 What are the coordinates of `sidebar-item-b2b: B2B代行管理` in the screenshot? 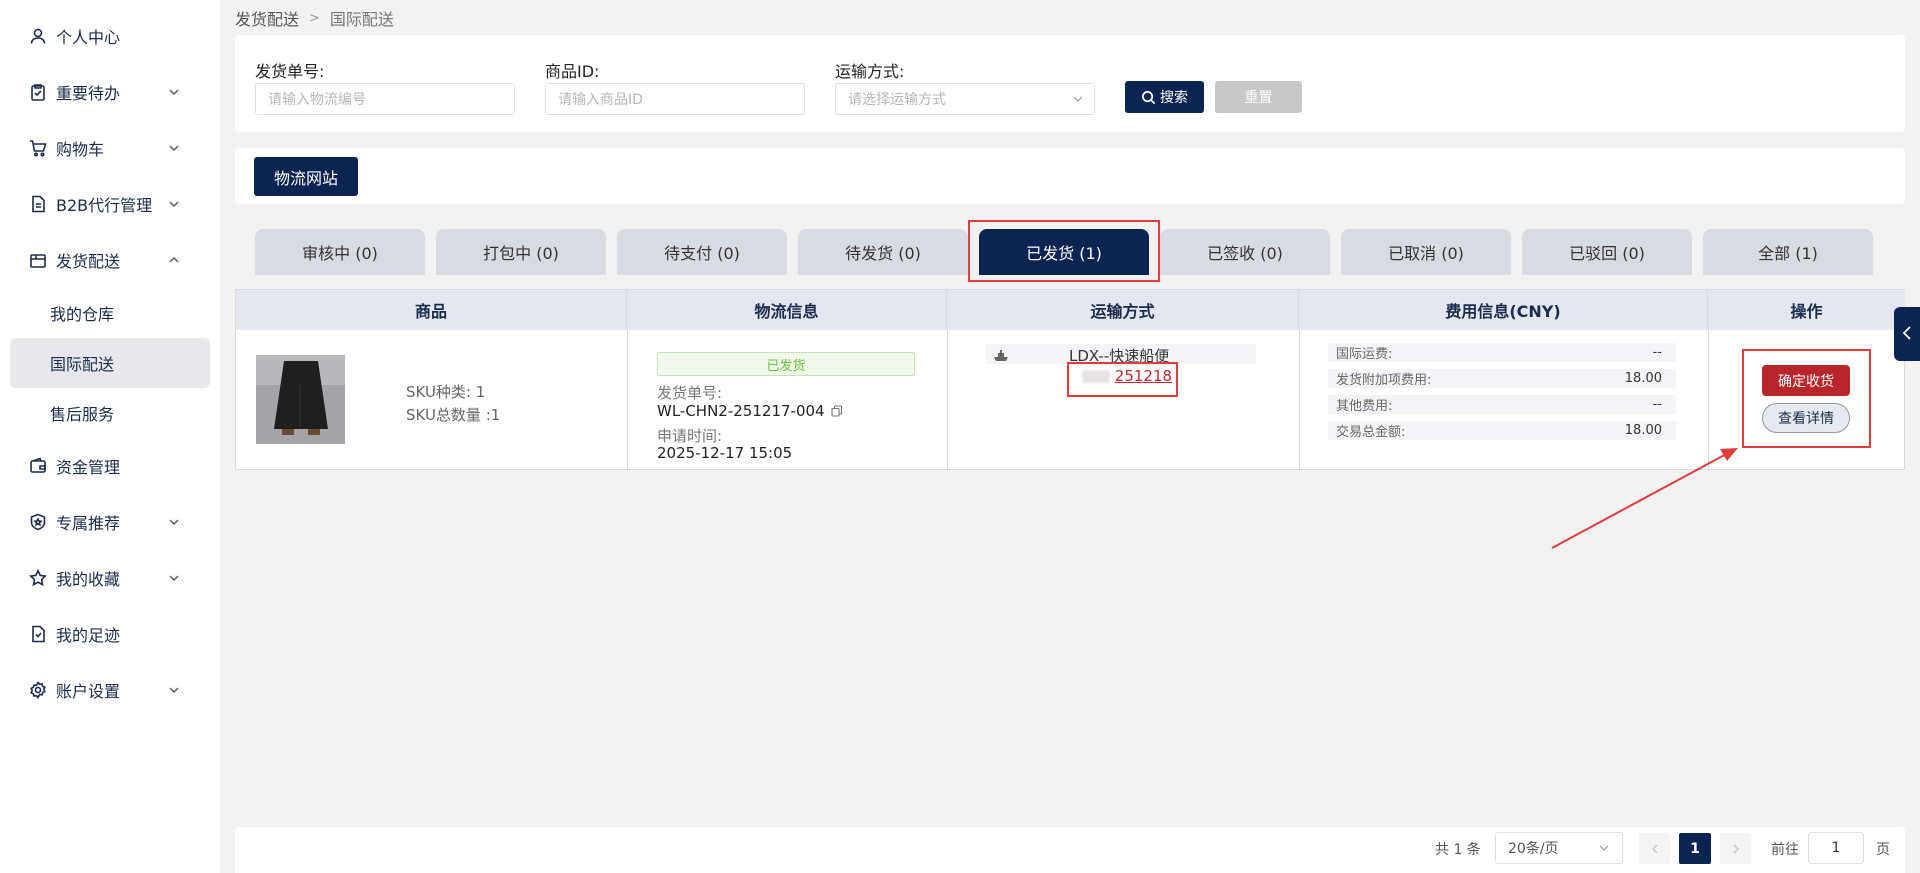 It's located at (112, 204).